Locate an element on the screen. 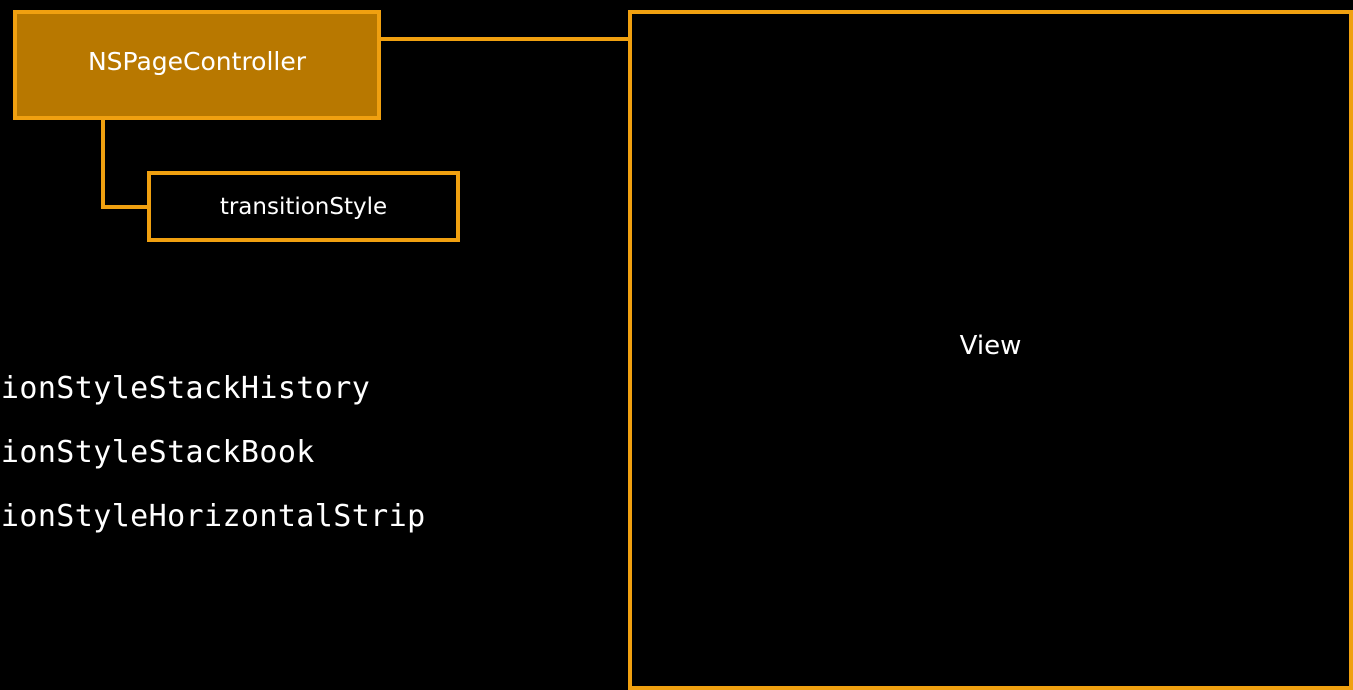 Image resolution: width=1353 pixels, height=690 pixels. transition-style-node: transitionStyle is located at coordinates (303, 206).